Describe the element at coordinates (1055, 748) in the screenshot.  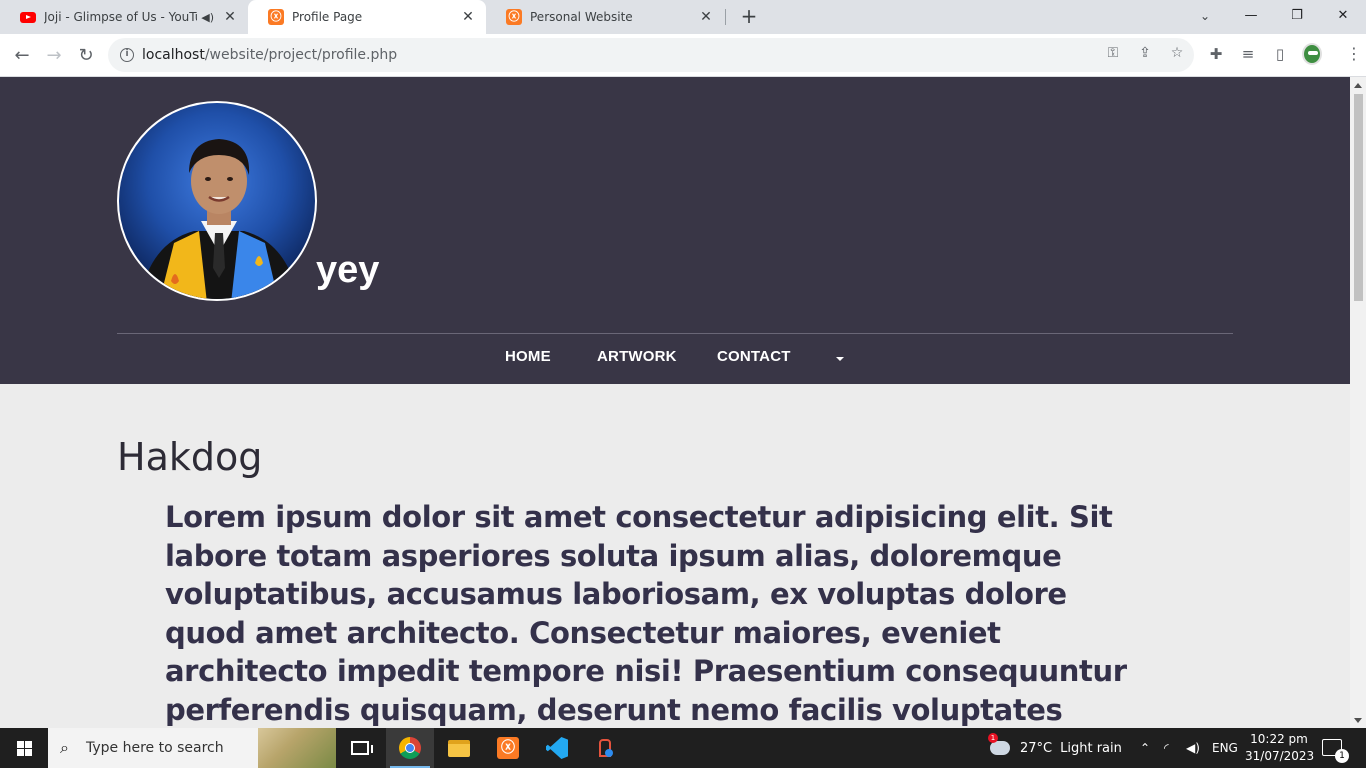
I see `weather-widget: 1 27°C Light rain` at that location.